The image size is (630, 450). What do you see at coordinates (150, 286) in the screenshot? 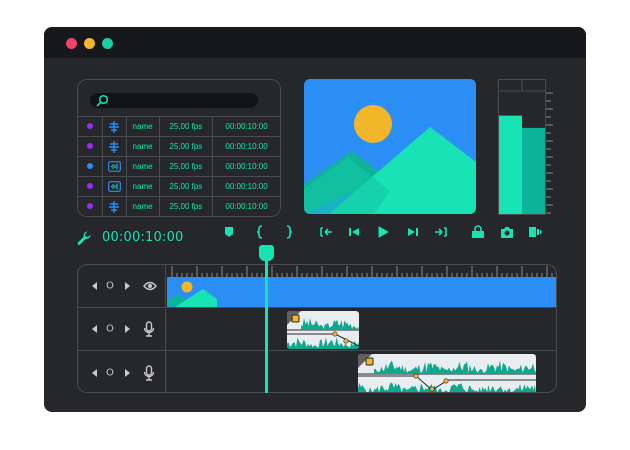
I see `eye-icon` at bounding box center [150, 286].